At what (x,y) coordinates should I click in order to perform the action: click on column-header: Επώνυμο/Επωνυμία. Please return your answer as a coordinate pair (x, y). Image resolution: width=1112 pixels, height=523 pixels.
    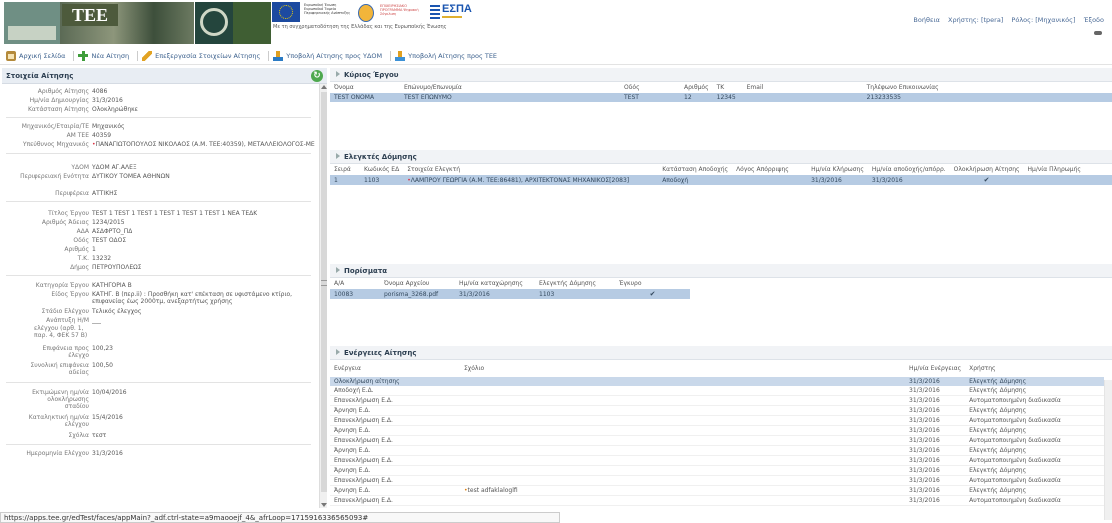
    Looking at the image, I should click on (433, 87).